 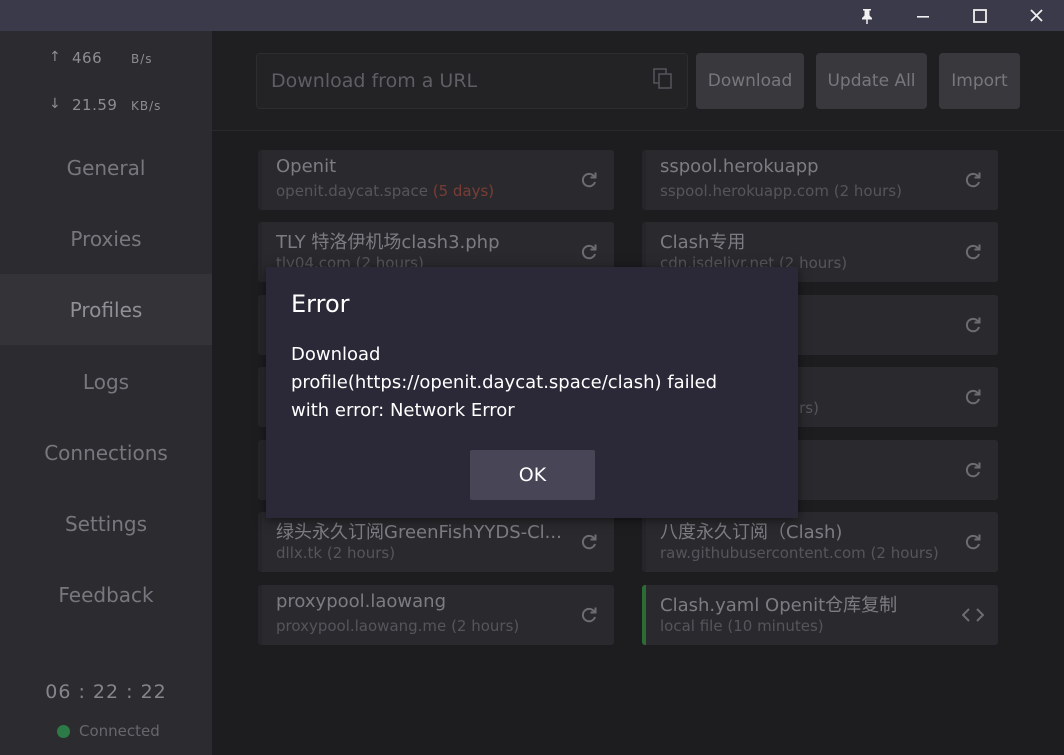 What do you see at coordinates (106, 692) in the screenshot?
I see `clock: 06 : 22 : 22` at bounding box center [106, 692].